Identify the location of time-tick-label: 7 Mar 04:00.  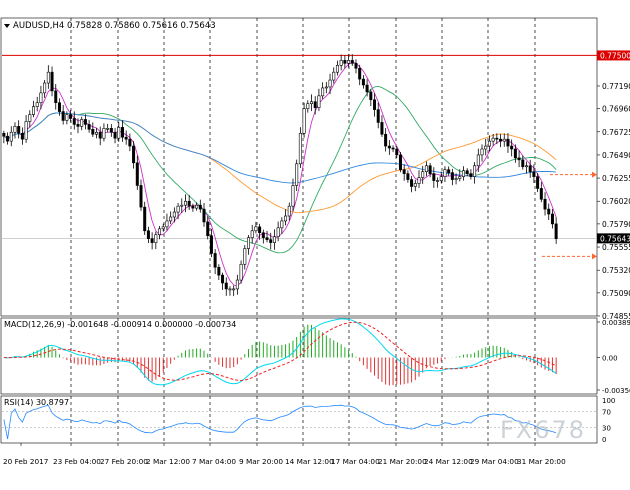
(214, 461).